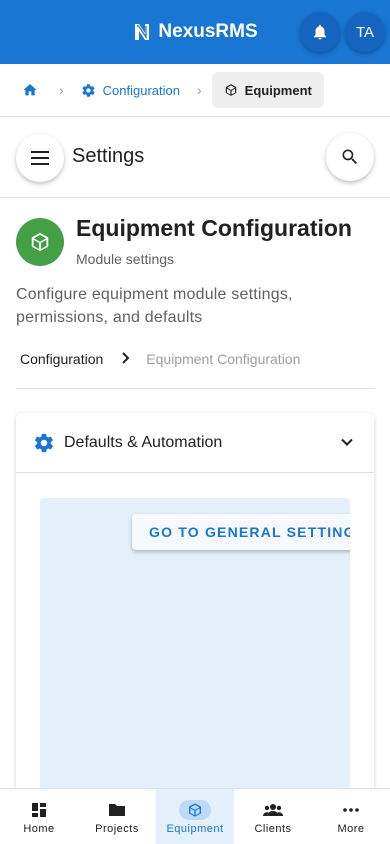 The width and height of the screenshot is (390, 844). I want to click on nav-item-projects: Projects, so click(117, 816).